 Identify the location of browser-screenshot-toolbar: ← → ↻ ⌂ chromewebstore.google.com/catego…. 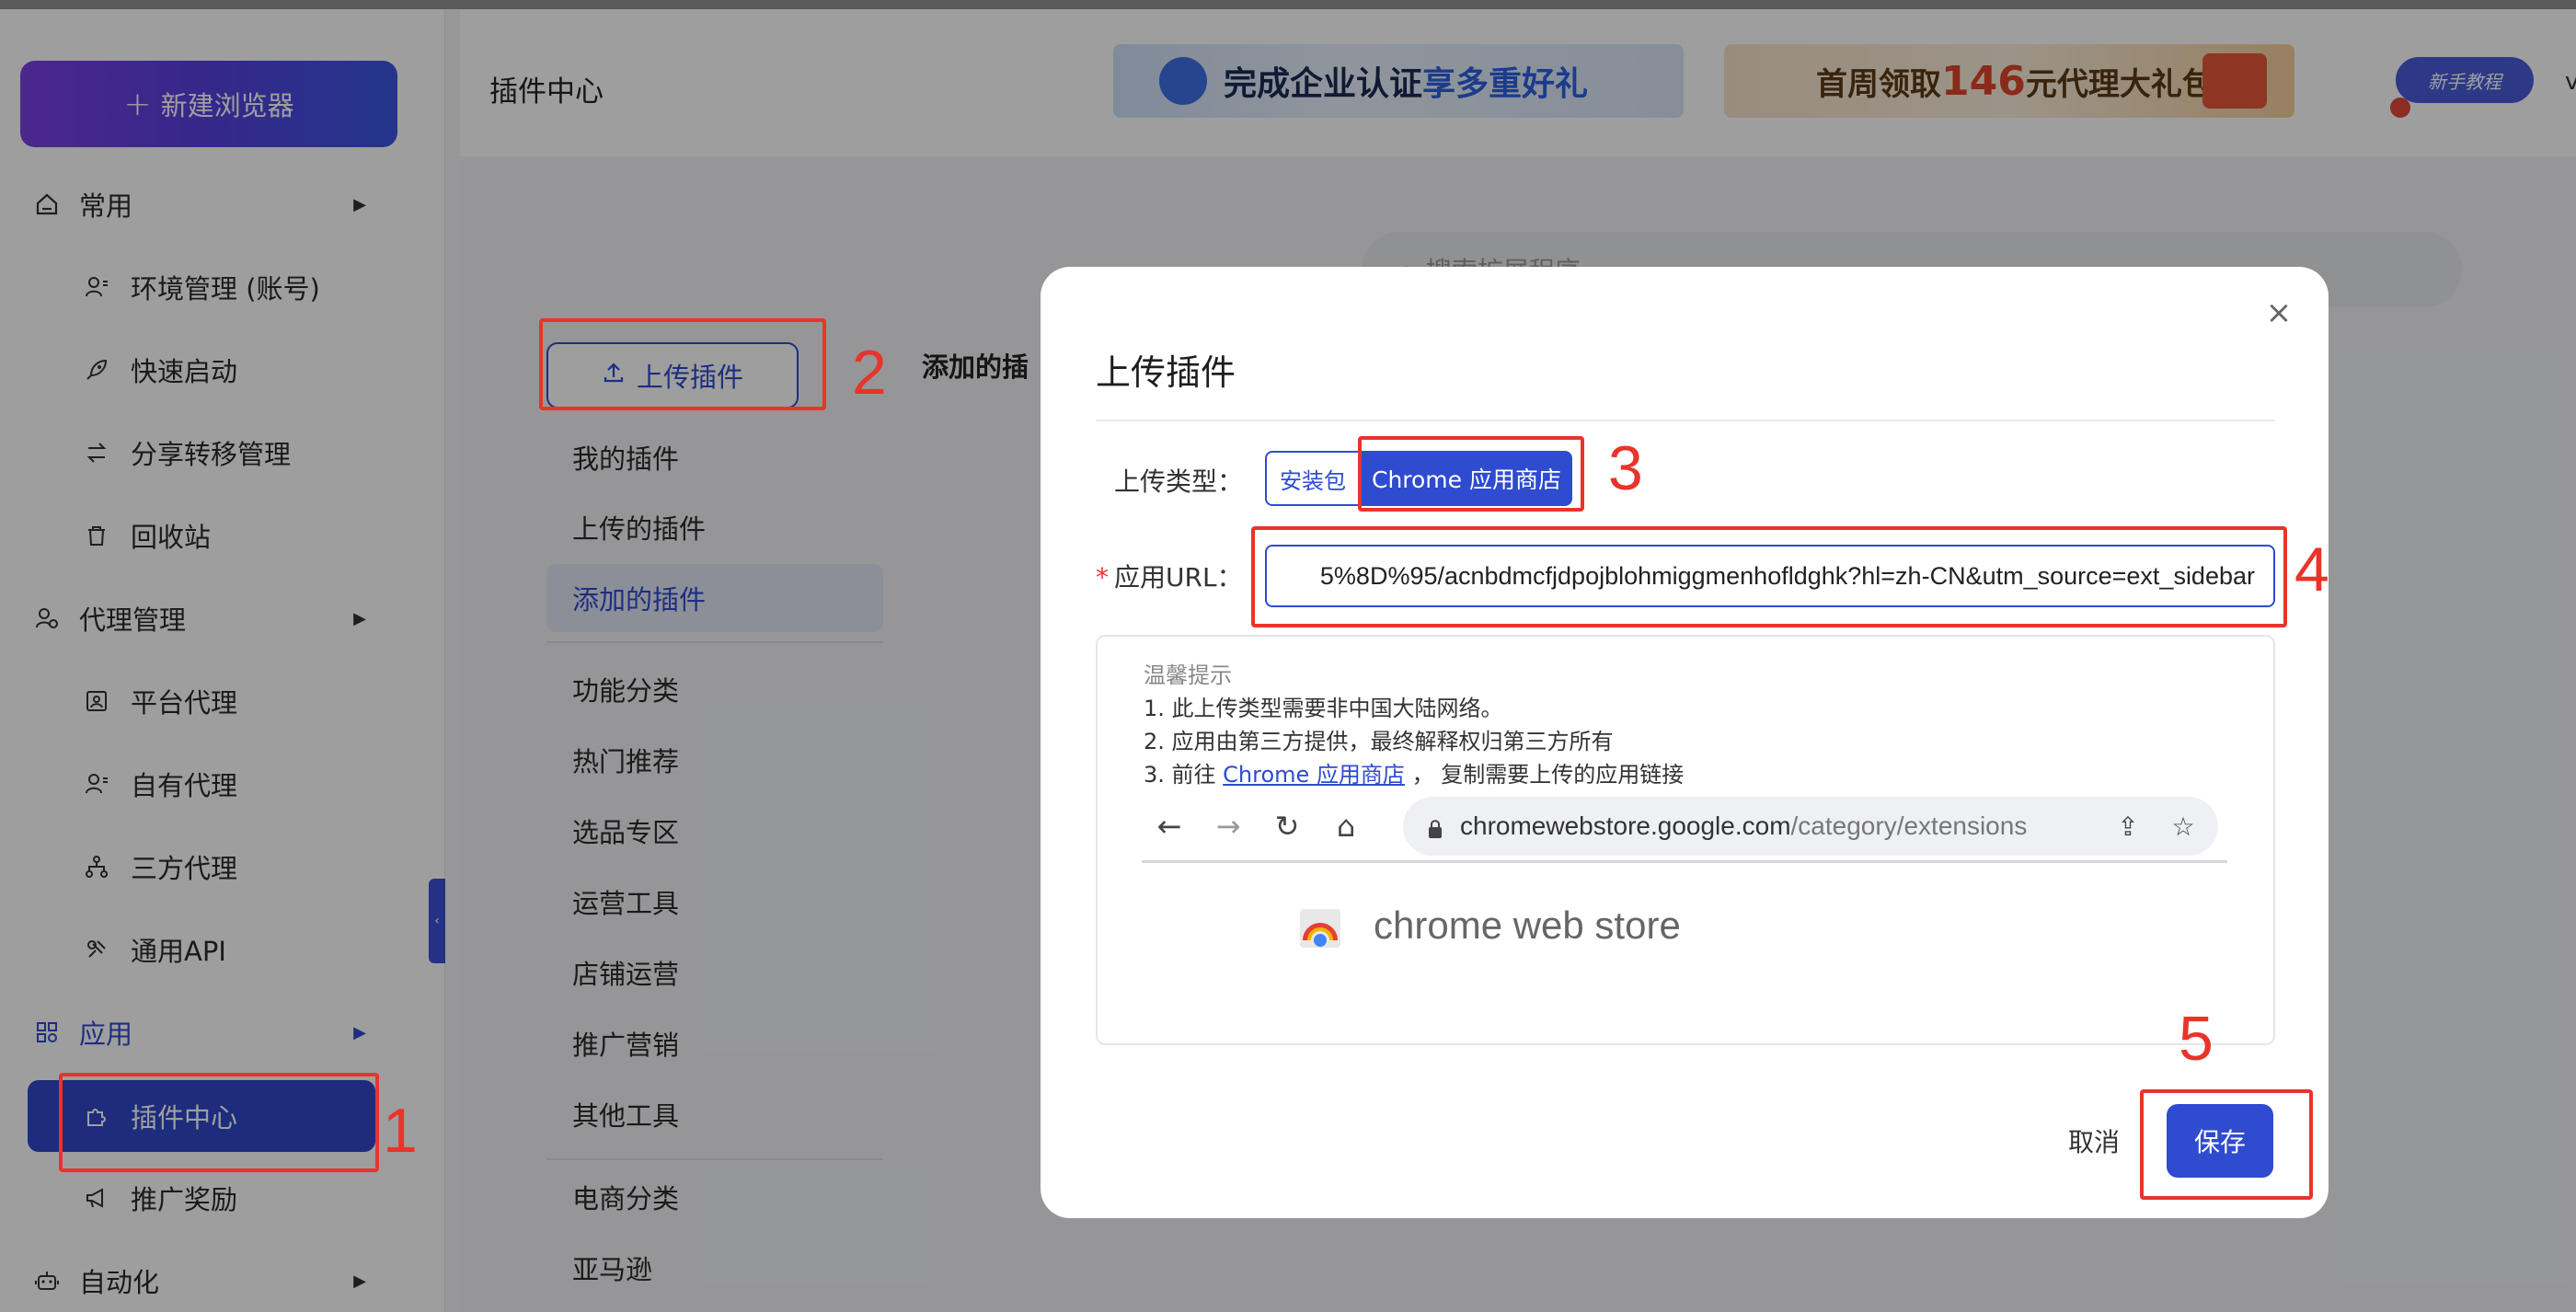
(1684, 827).